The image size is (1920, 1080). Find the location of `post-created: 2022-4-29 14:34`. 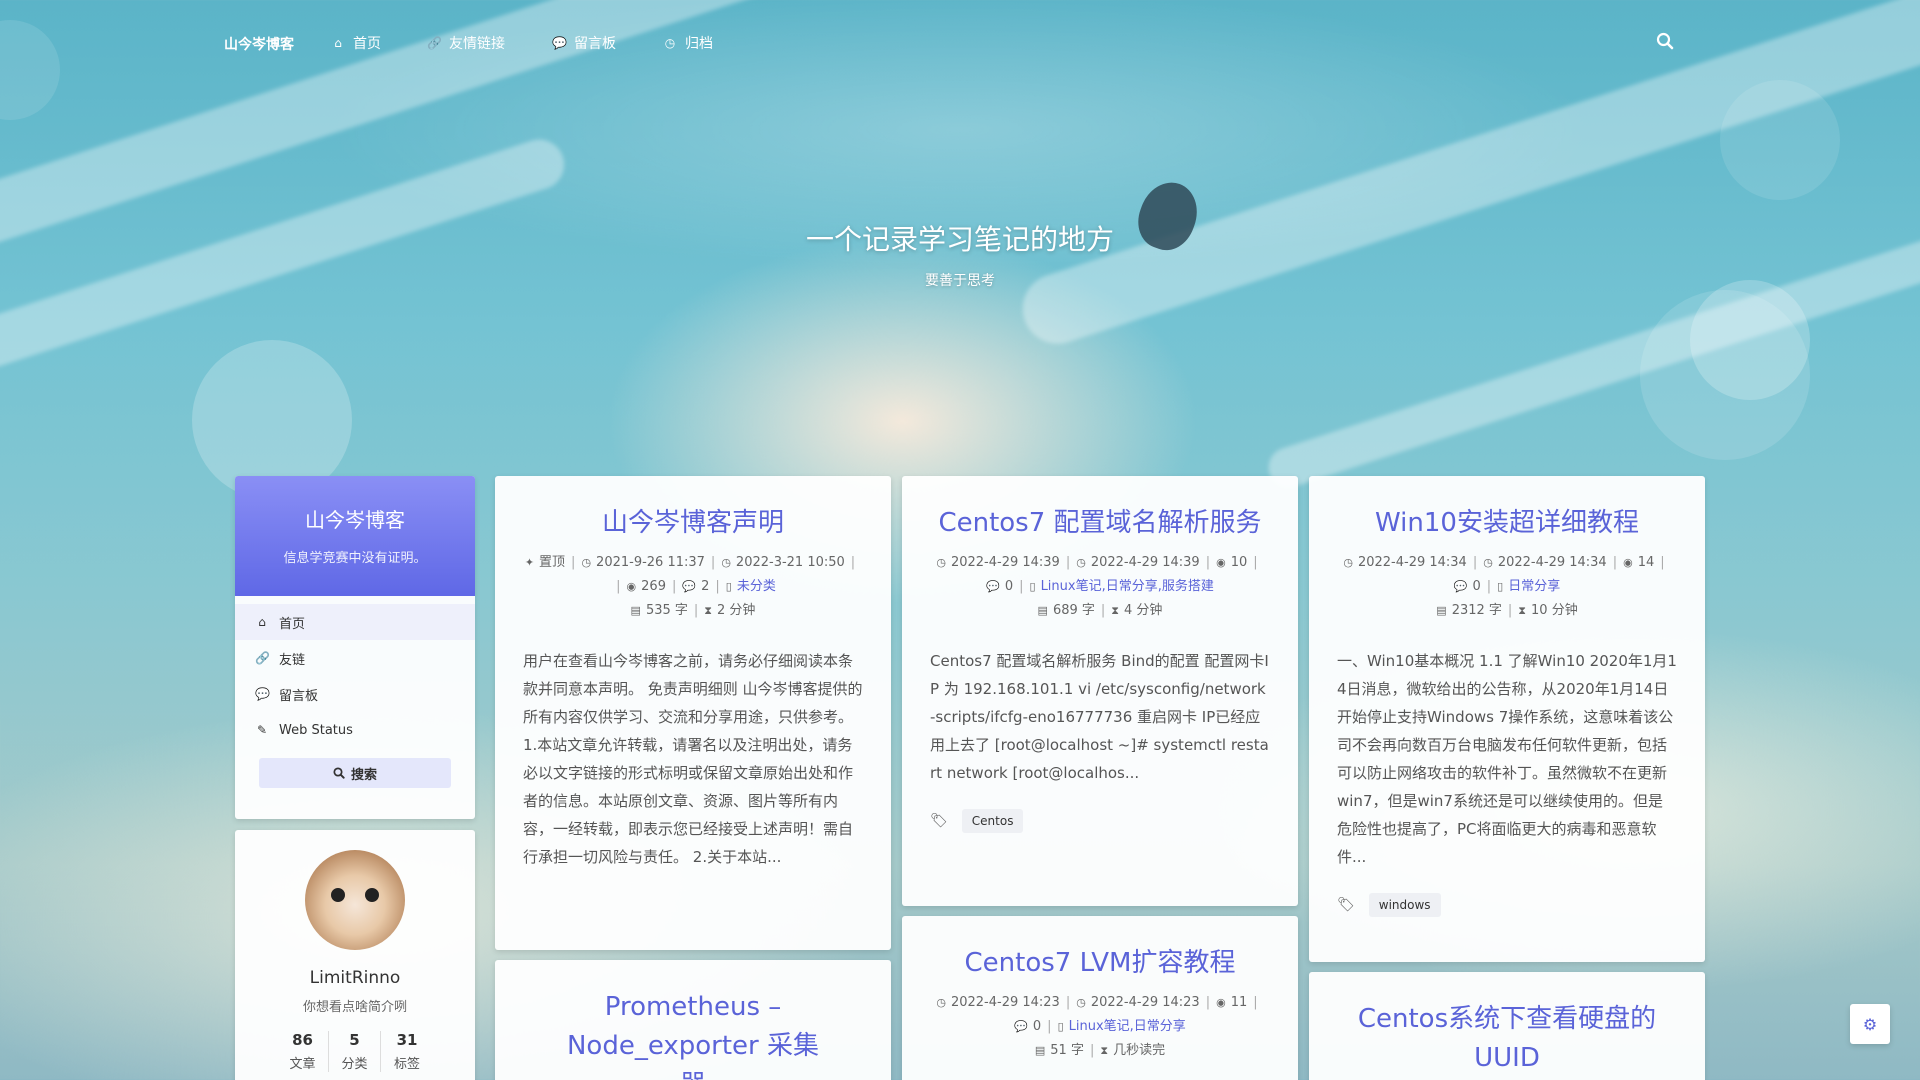

post-created: 2022-4-29 14:34 is located at coordinates (1412, 562).